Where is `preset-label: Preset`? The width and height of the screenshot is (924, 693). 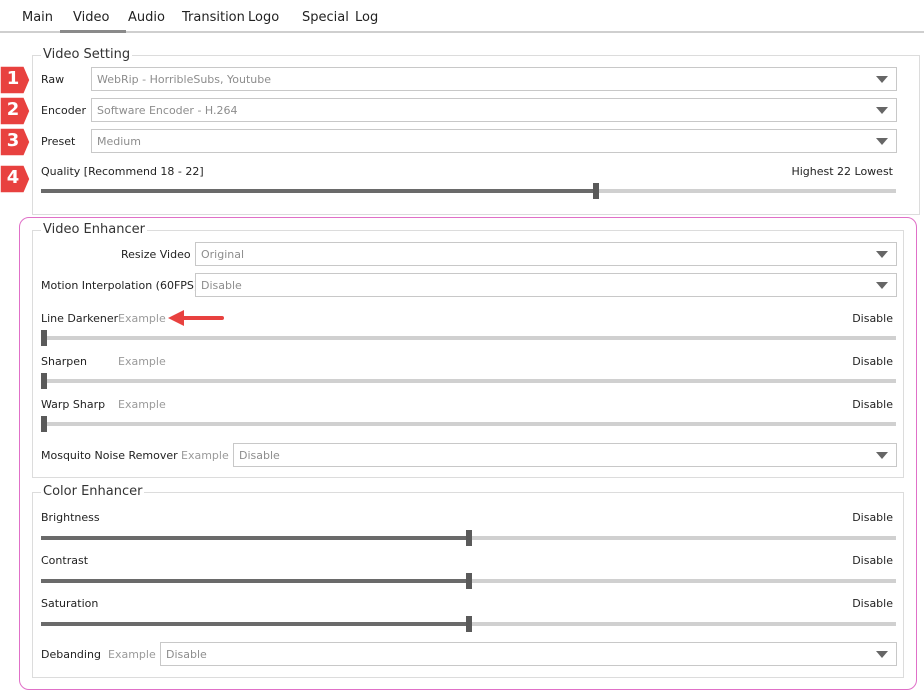
preset-label: Preset is located at coordinates (58, 141).